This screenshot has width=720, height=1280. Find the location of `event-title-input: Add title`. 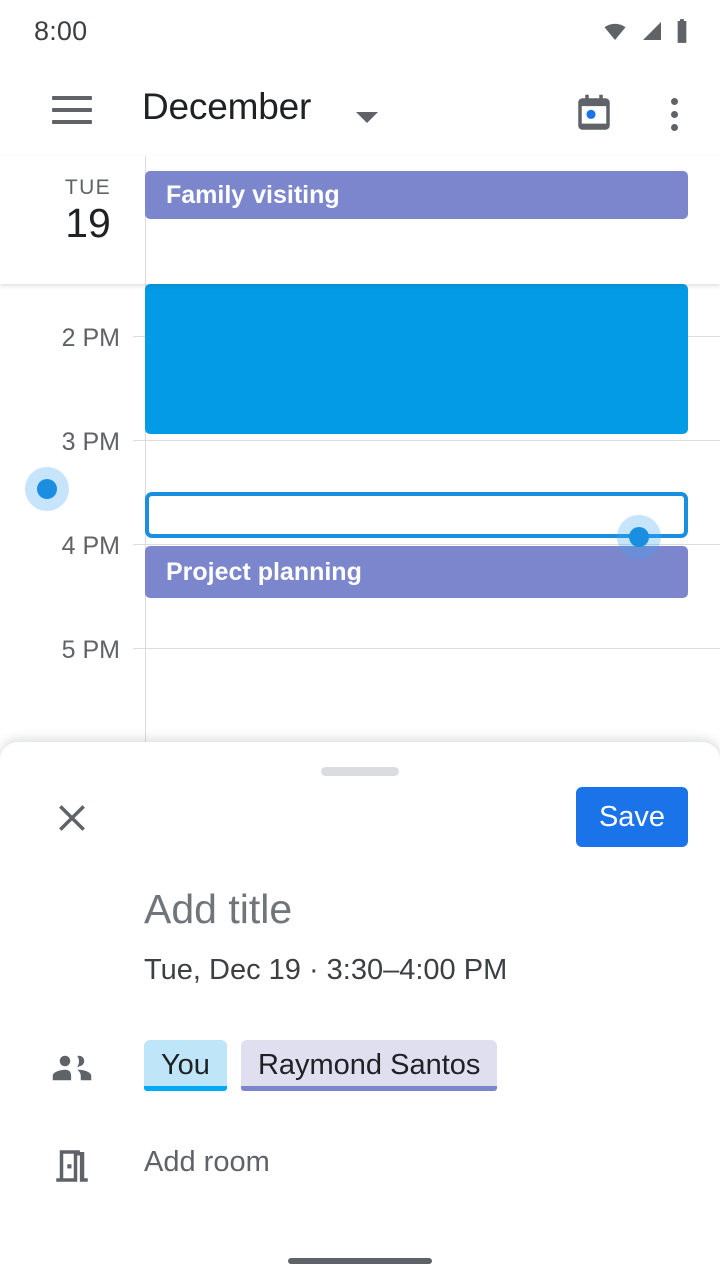

event-title-input: Add title is located at coordinates (218, 909).